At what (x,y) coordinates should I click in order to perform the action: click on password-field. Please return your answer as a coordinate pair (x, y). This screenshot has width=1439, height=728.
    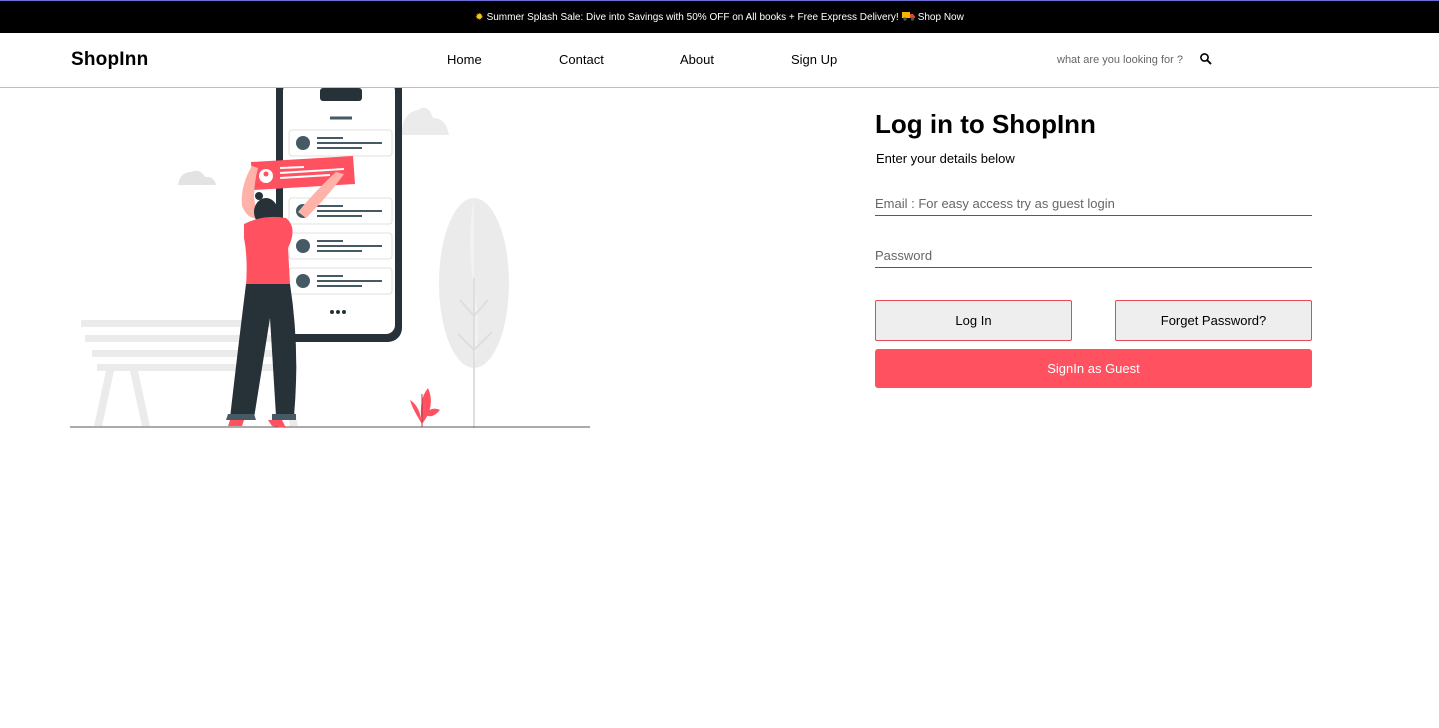
    Looking at the image, I should click on (1093, 256).